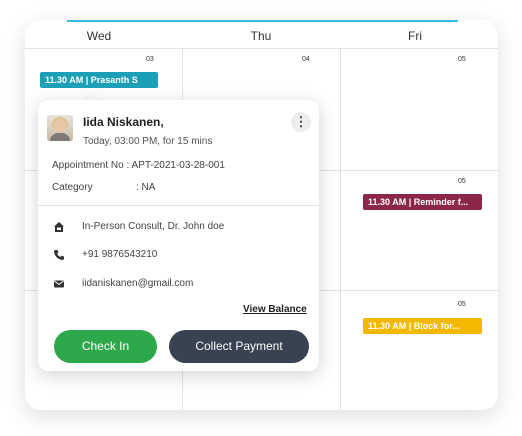 This screenshot has width=522, height=436. What do you see at coordinates (239, 346) in the screenshot?
I see `collect-payment-button: Collect Payment` at bounding box center [239, 346].